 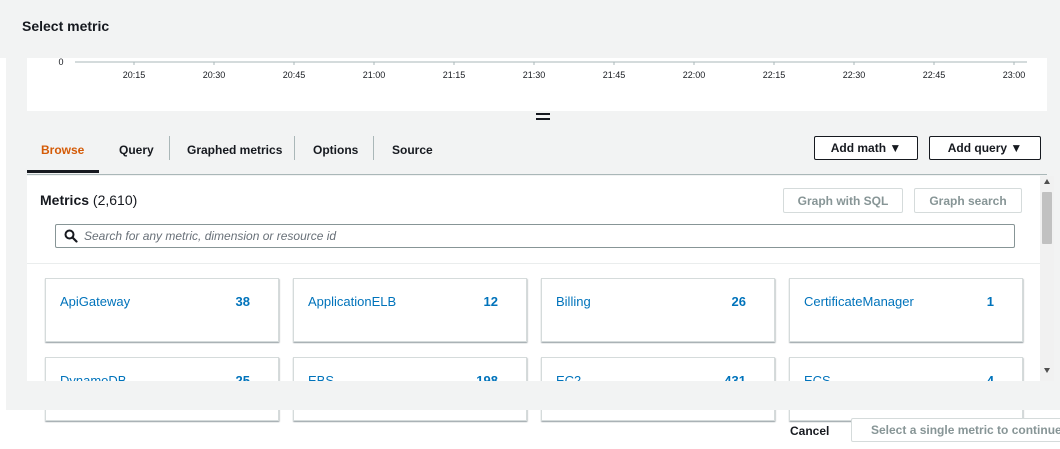 I want to click on scroll-up-icon, so click(x=1047, y=181).